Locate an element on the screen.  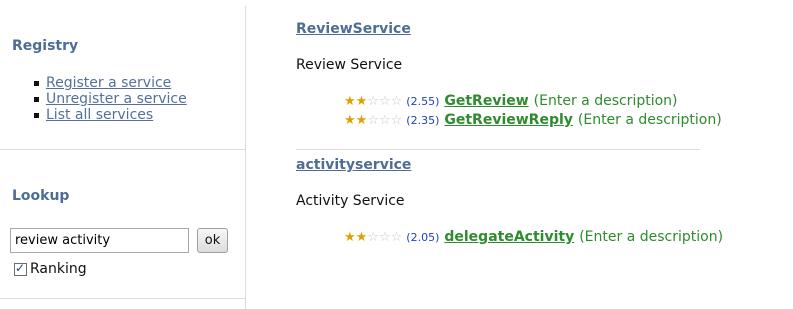
service-title-reviewservice: ReviewService is located at coordinates (353, 29).